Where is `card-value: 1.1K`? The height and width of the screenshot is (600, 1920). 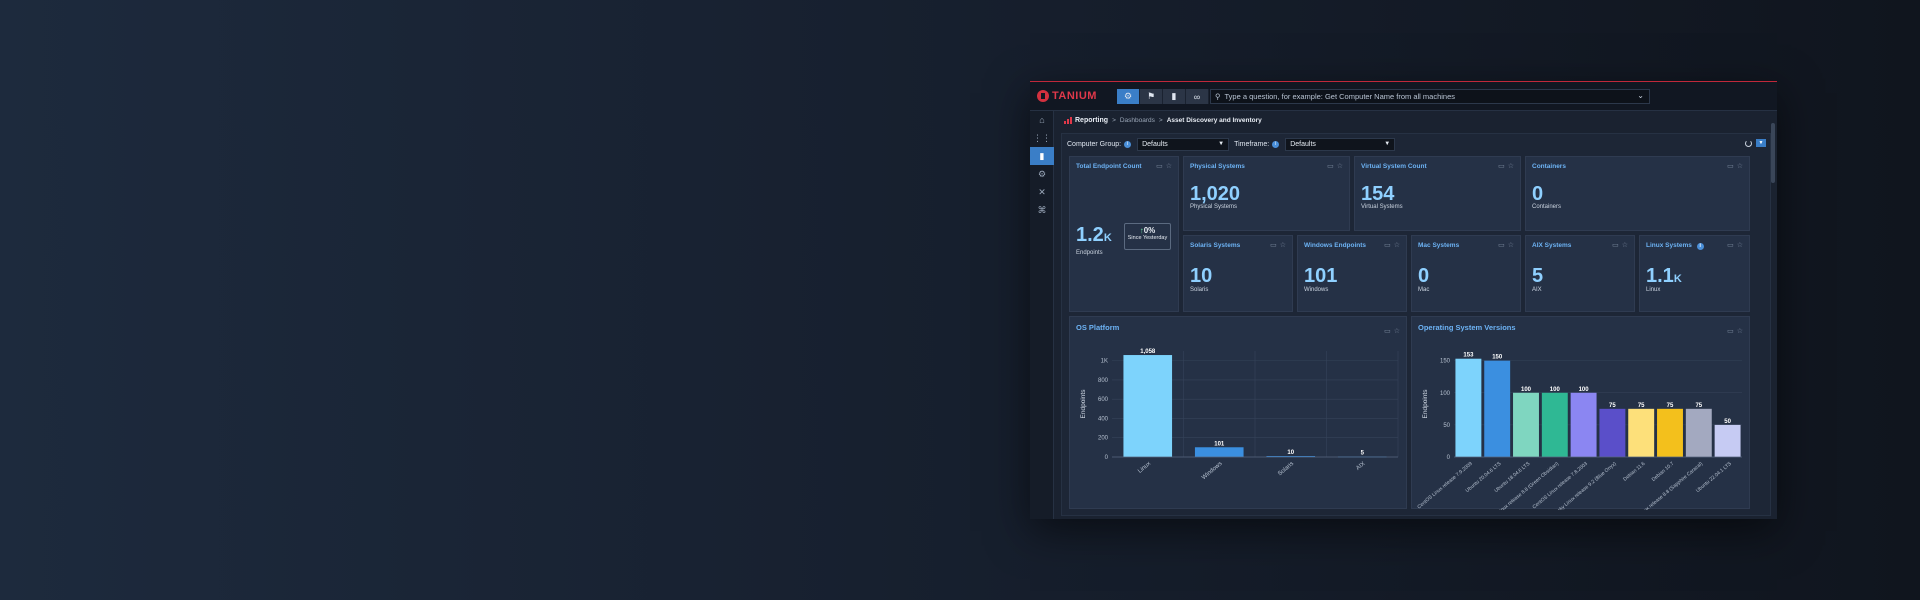
card-value: 1.1K is located at coordinates (1664, 277).